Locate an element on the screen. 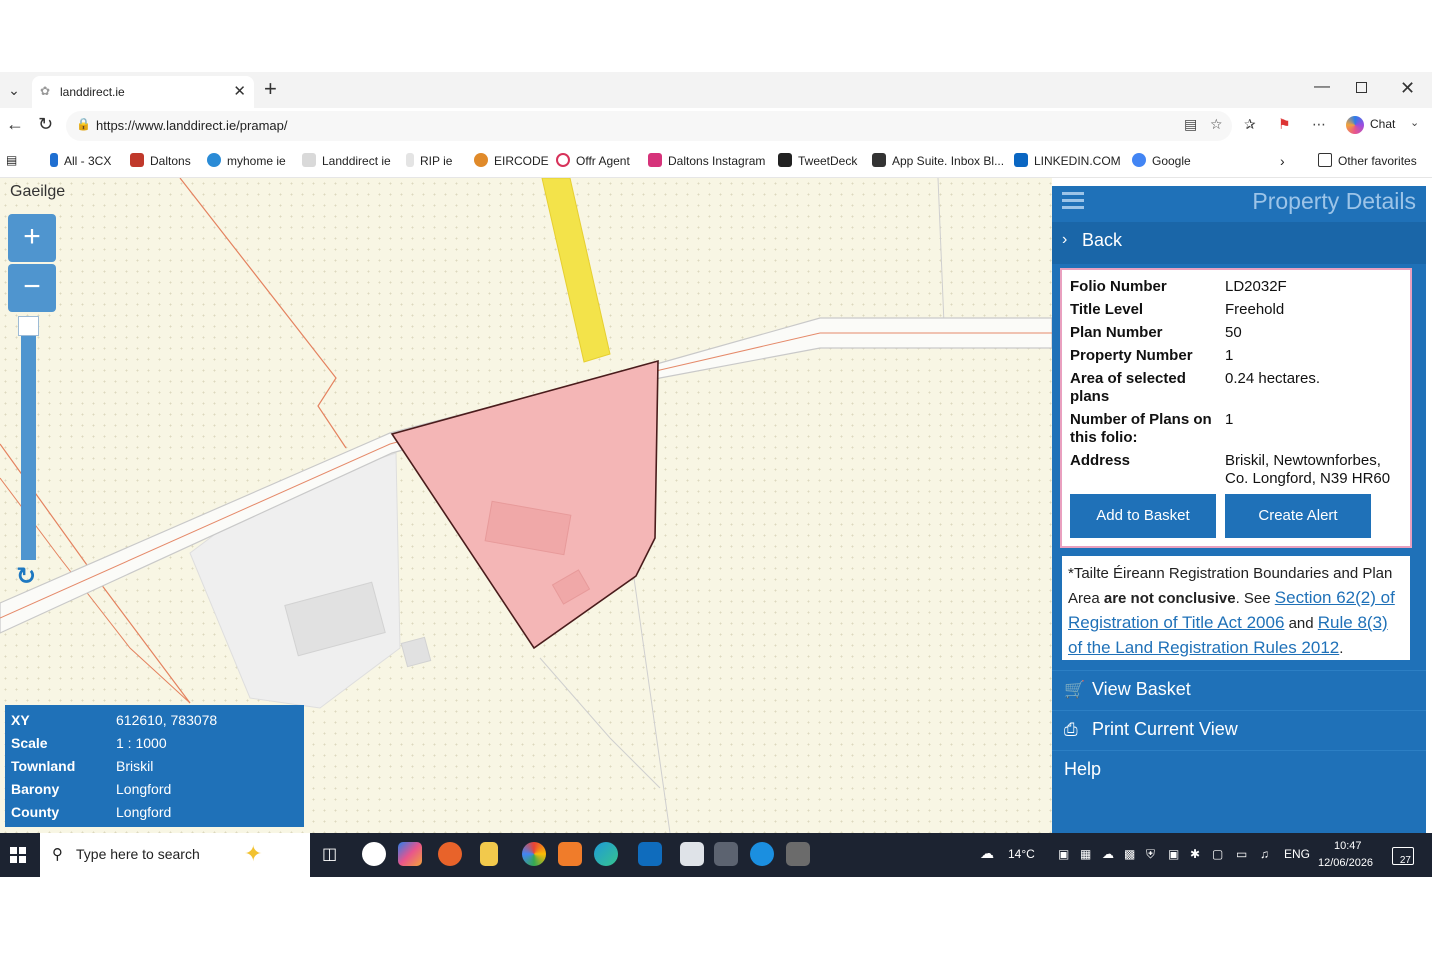 The height and width of the screenshot is (960, 1440). bluetooth-icon: ✱ is located at coordinates (1195, 854).